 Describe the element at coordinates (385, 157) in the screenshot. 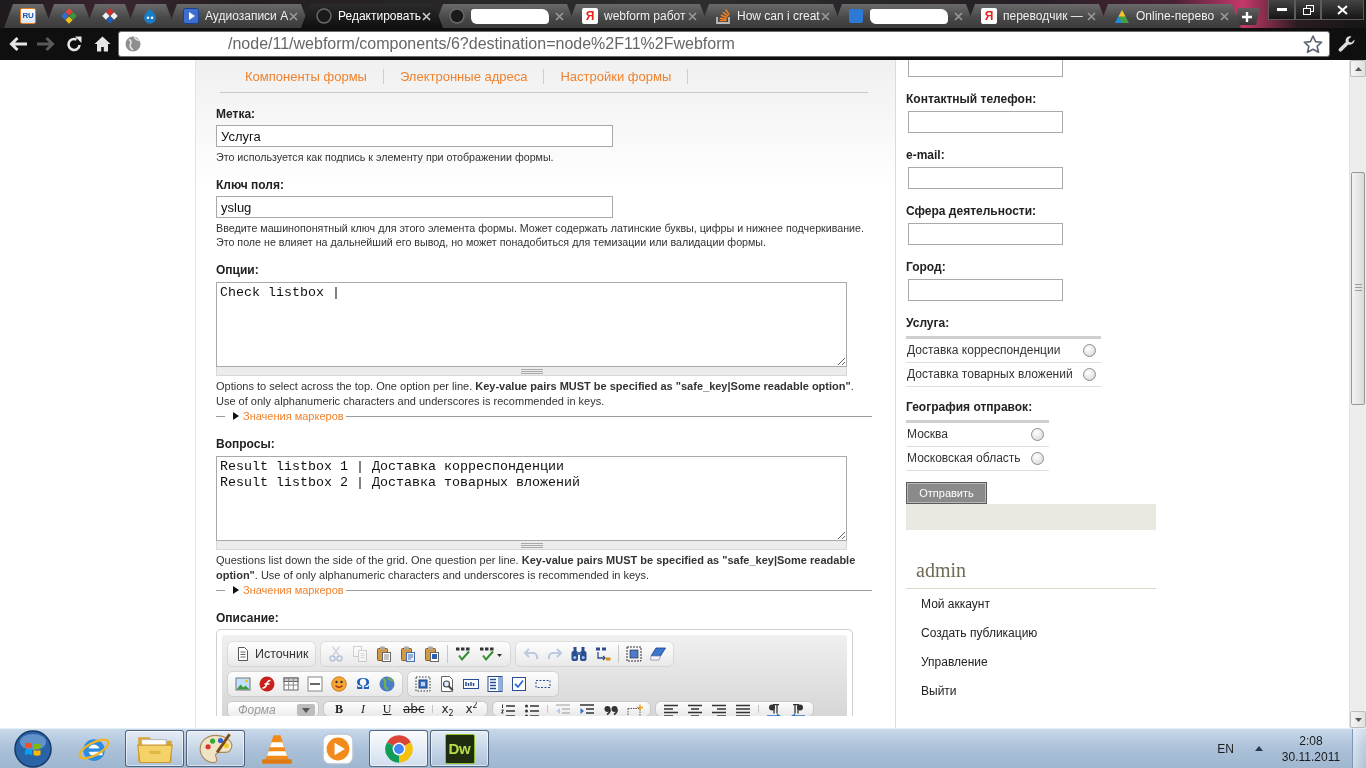

I see `field-description: Это используется как подпись к элементу при отображении формы.` at that location.